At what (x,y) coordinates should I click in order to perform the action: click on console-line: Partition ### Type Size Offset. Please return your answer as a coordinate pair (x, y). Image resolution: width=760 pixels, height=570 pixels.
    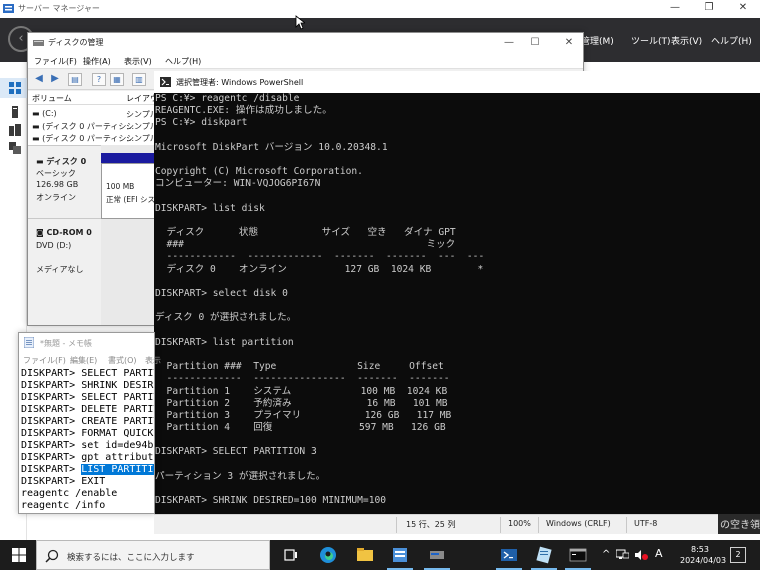
    Looking at the image, I should click on (299, 367).